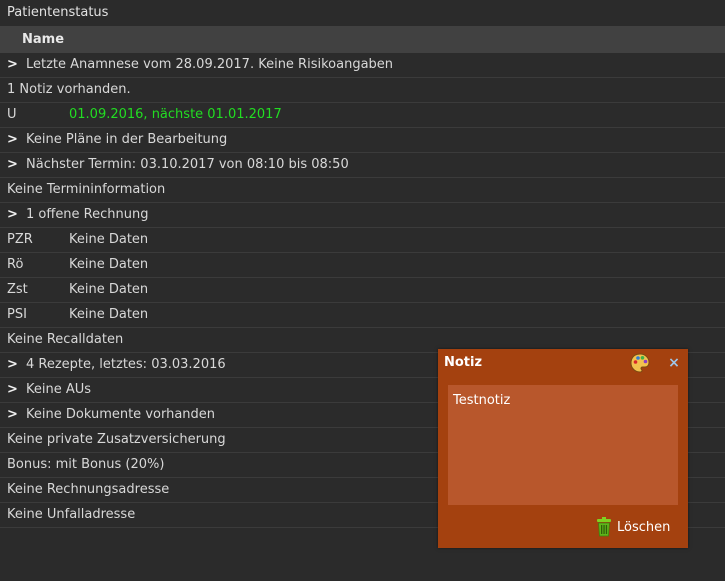 The image size is (725, 581). Describe the element at coordinates (59, 389) in the screenshot. I see `row-text: Keine AUs` at that location.